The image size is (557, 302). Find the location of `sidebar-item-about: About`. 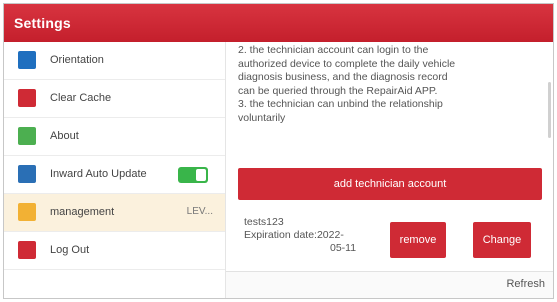

sidebar-item-about: About is located at coordinates (114, 137).